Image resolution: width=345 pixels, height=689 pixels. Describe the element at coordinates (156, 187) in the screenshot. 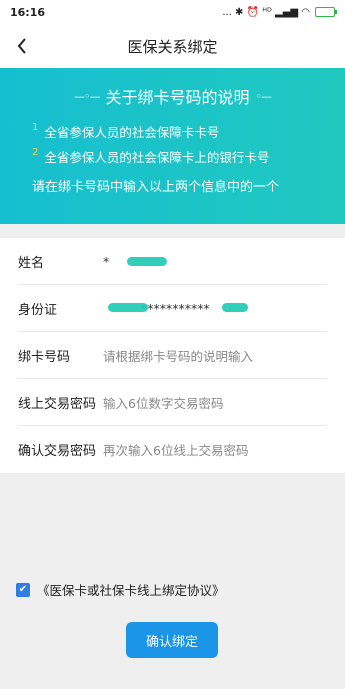

I see `banner-note: 请在绑卡号码中输入以上两个信息中的一个` at that location.